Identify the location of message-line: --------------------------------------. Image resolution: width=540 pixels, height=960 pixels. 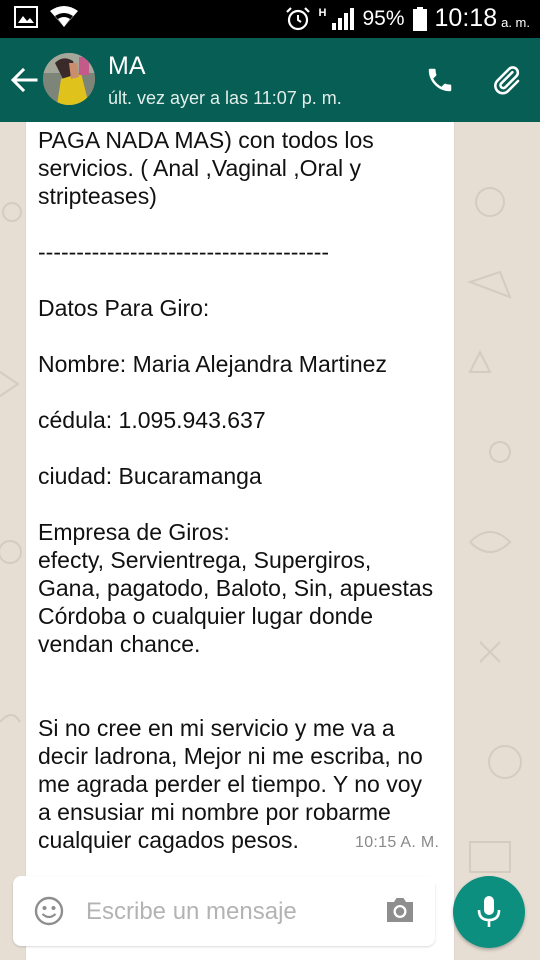
(184, 252).